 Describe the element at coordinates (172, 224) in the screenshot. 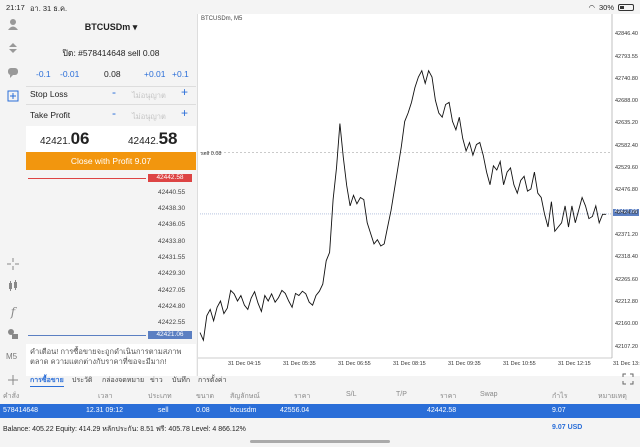

I see `tick-level: 42436.05` at that location.